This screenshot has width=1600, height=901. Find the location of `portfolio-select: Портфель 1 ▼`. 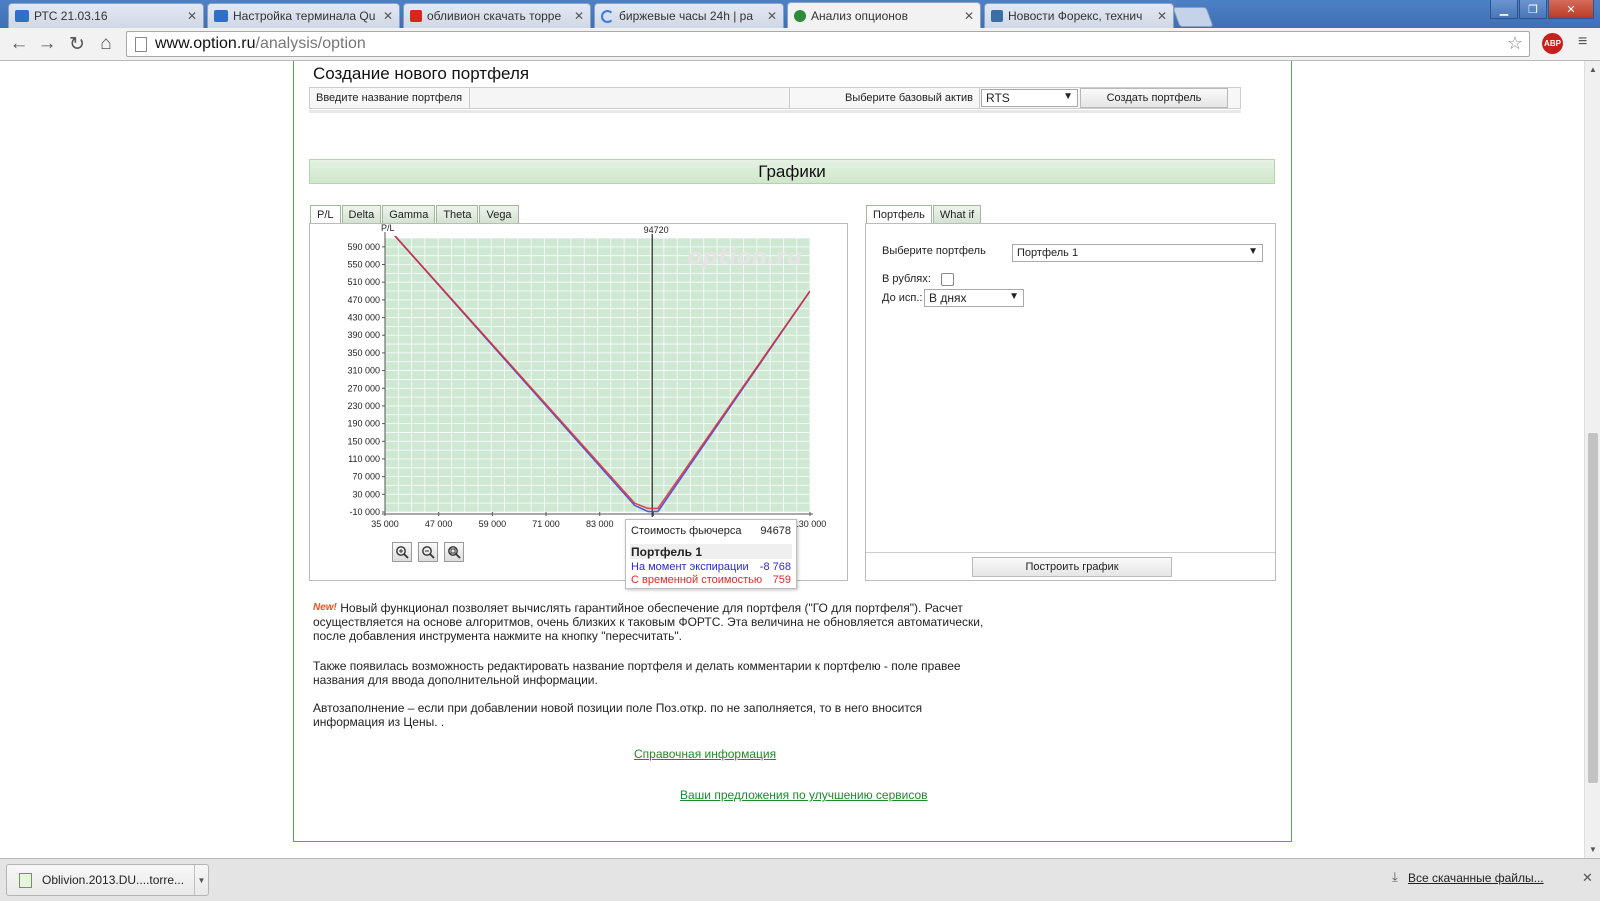

portfolio-select: Портфель 1 ▼ is located at coordinates (1137, 253).